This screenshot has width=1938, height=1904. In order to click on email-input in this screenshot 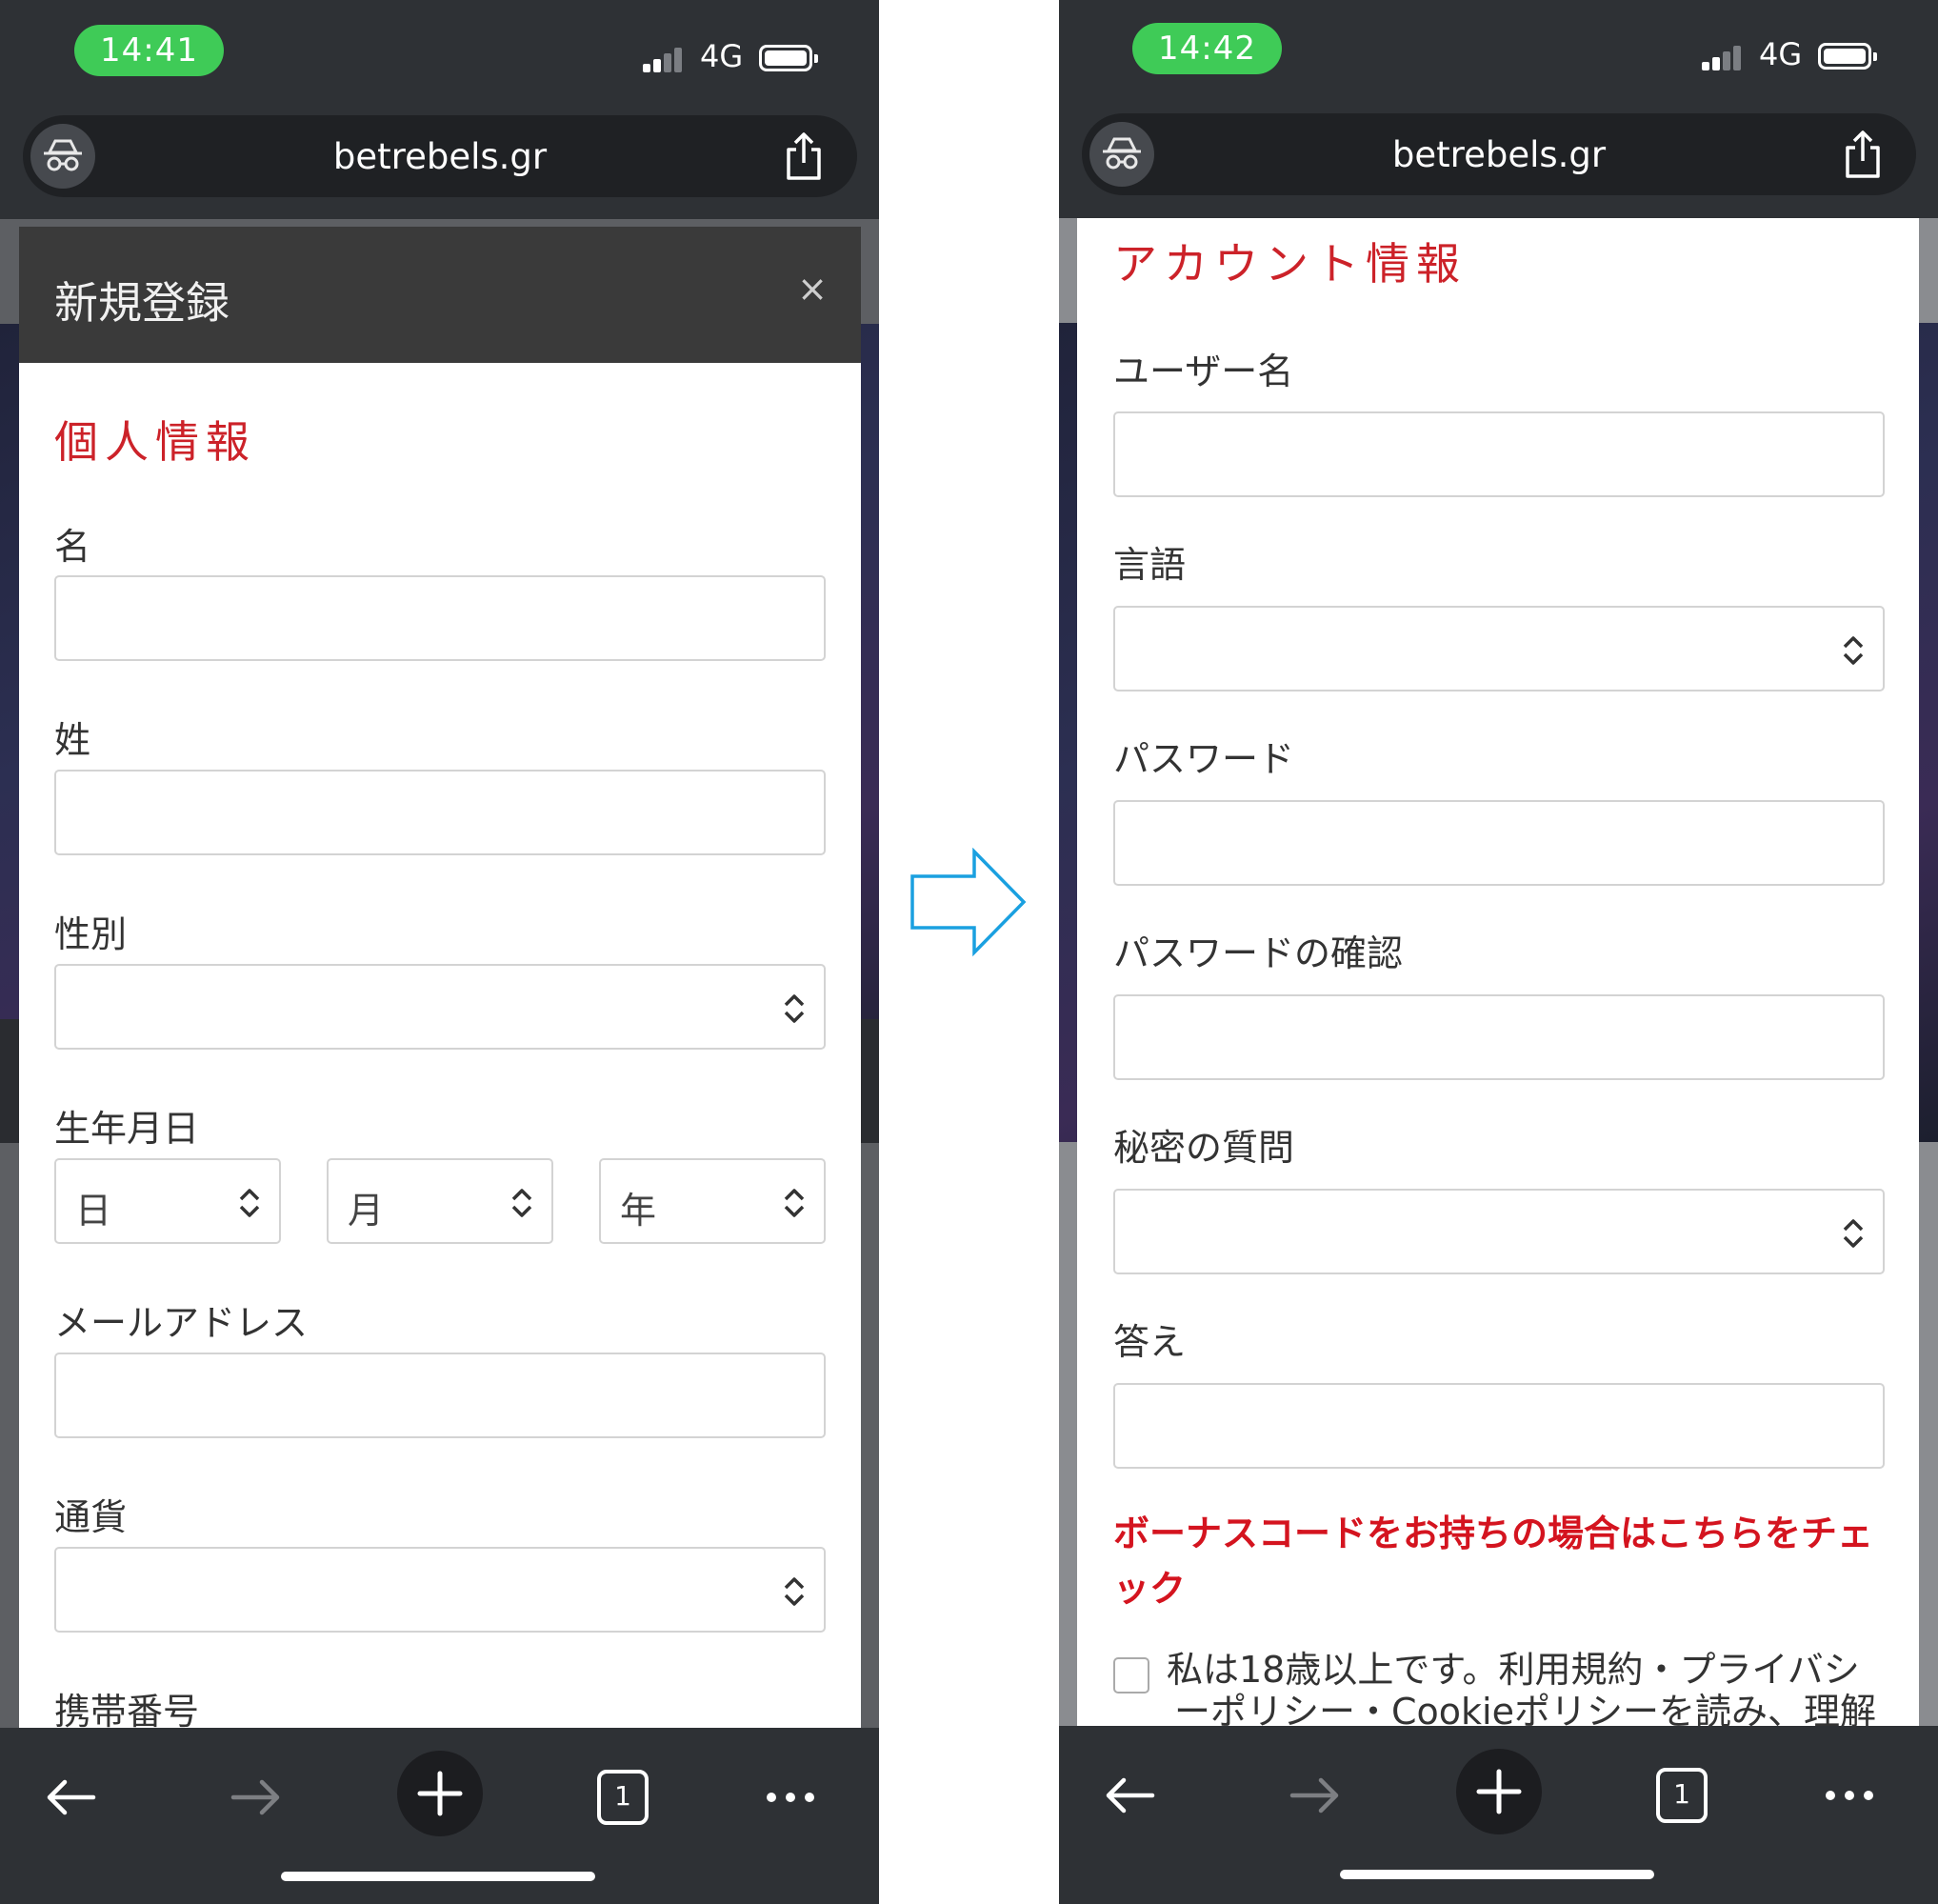, I will do `click(440, 1395)`.